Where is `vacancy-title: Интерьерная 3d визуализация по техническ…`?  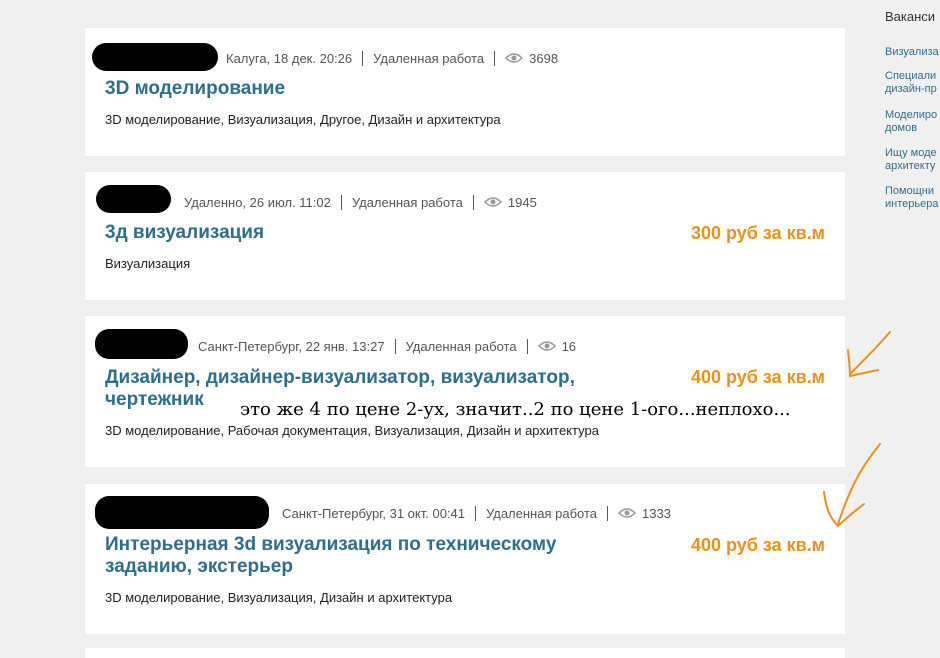
vacancy-title: Интерьерная 3d визуализация по техническ… is located at coordinates (365, 556).